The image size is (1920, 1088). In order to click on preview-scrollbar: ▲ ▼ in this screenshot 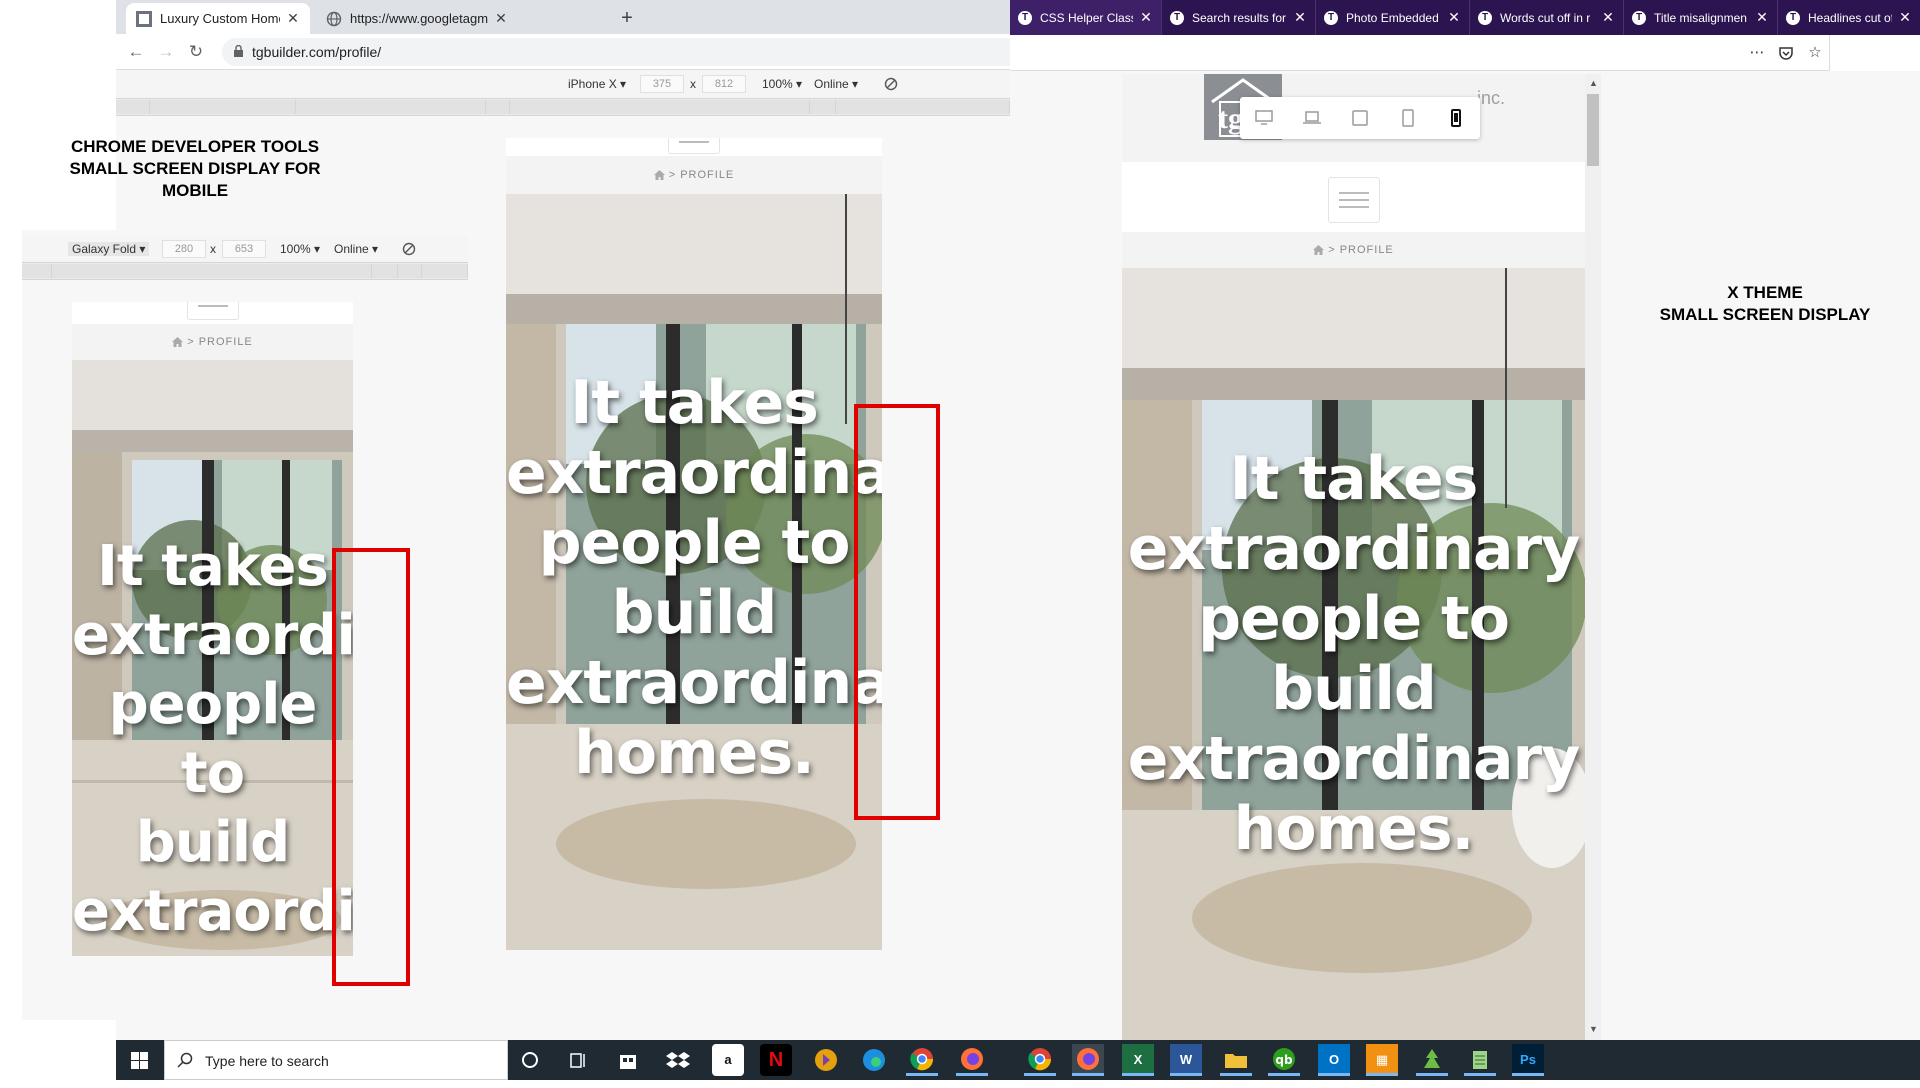, I will do `click(1593, 557)`.